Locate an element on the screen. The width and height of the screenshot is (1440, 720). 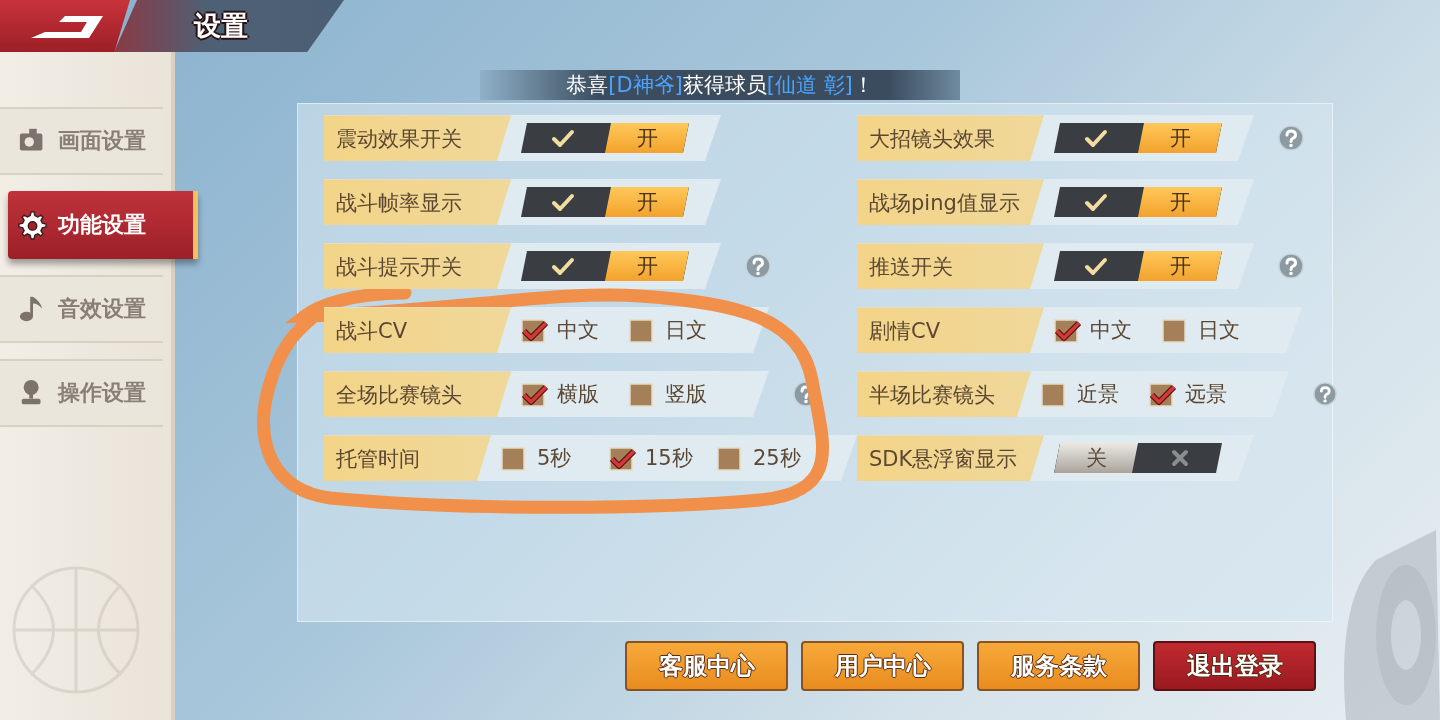
setting-label: 托管时间 is located at coordinates (407, 458).